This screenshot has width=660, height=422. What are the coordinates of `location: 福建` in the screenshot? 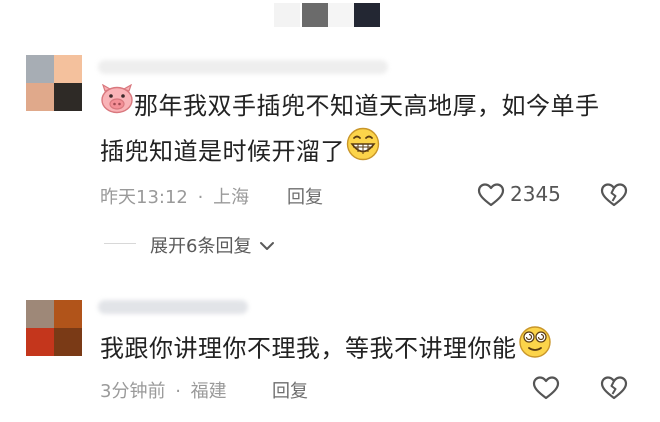 It's located at (208, 391).